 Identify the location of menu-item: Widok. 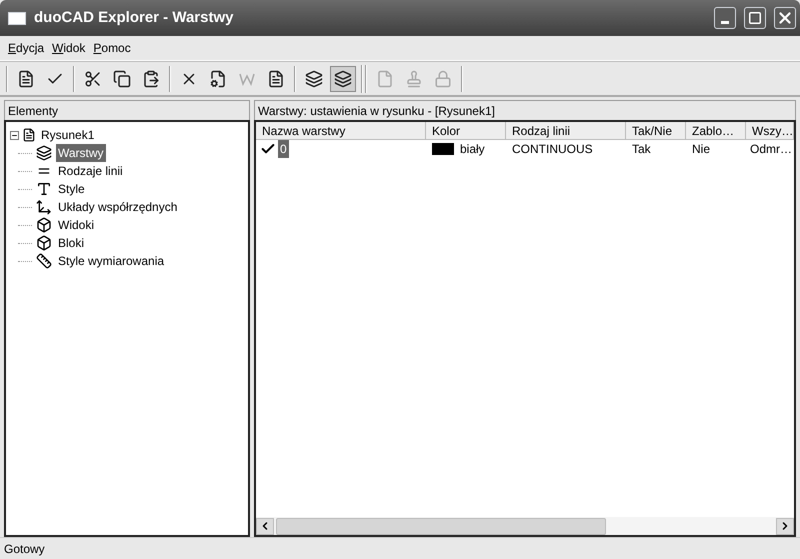
(69, 48).